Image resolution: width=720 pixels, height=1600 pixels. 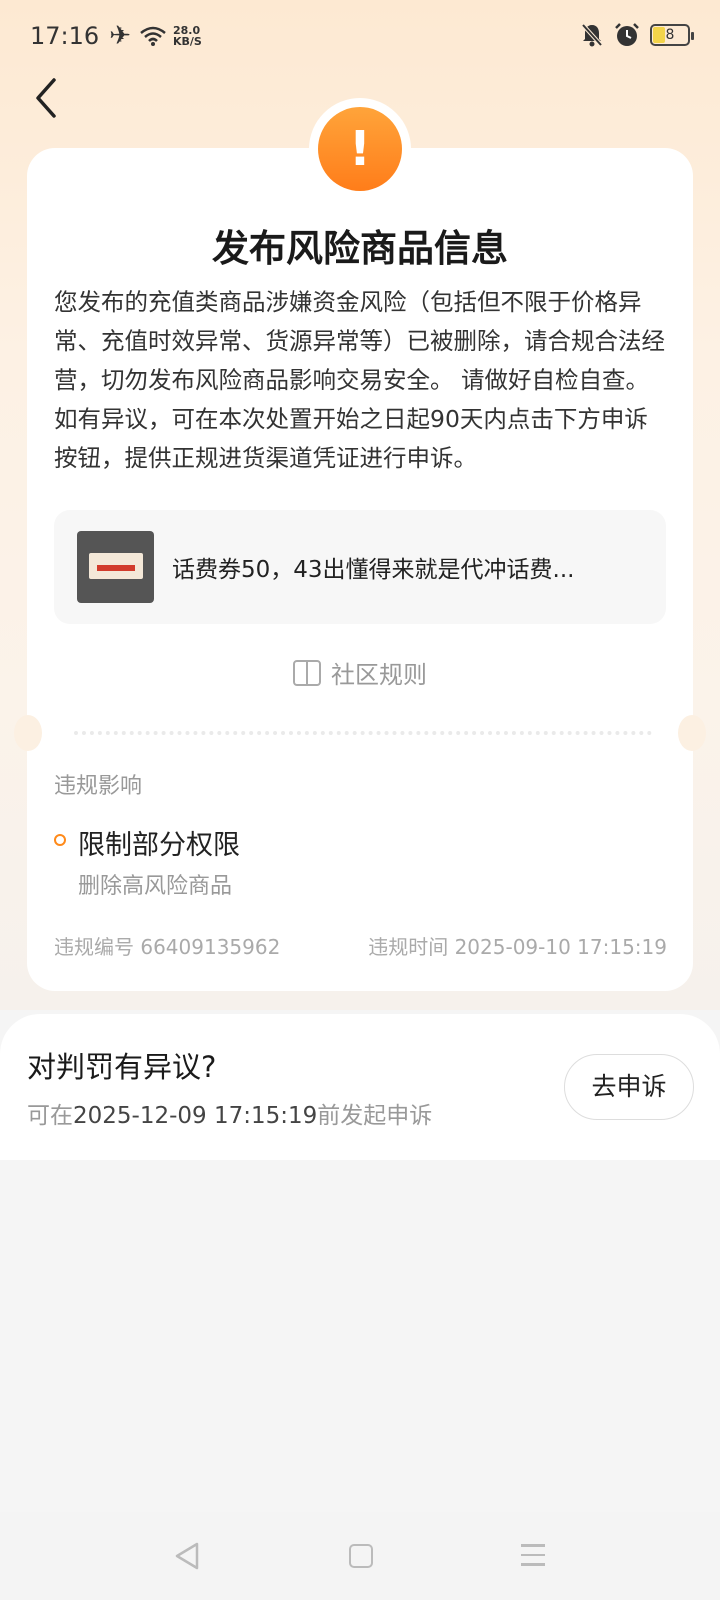 I want to click on appeal-deadline-date: 2025-12-09 17:15:19, so click(x=195, y=1116).